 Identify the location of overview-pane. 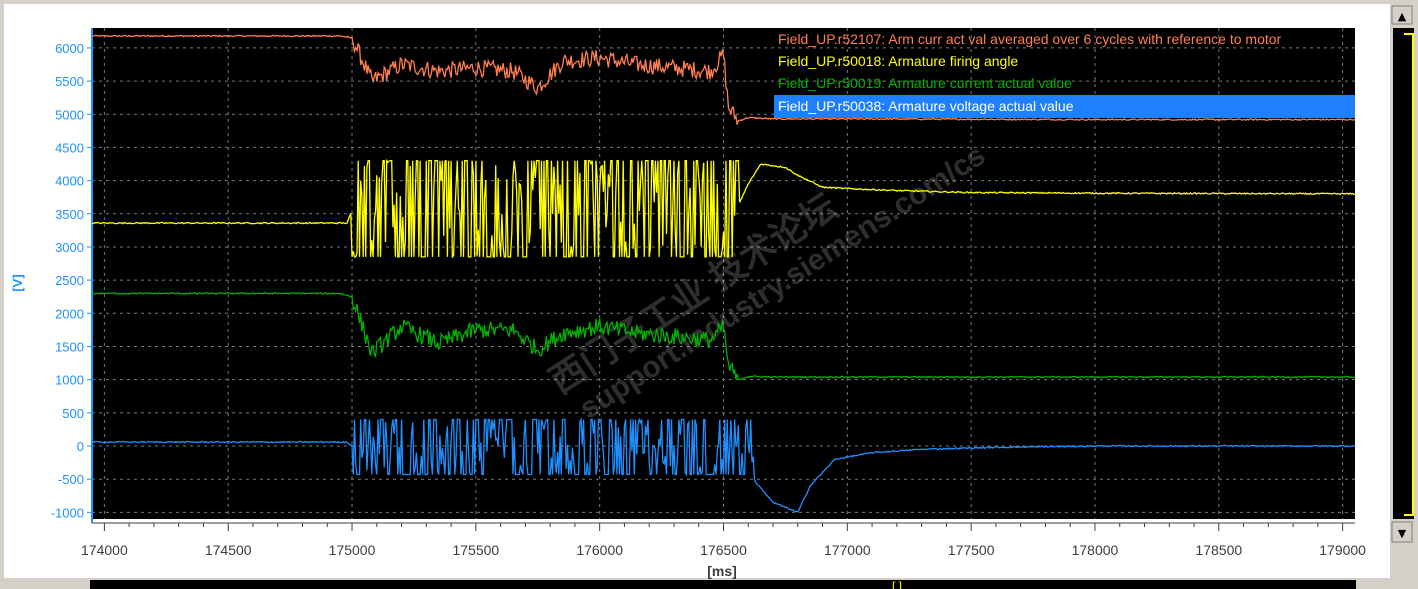
(1403, 273).